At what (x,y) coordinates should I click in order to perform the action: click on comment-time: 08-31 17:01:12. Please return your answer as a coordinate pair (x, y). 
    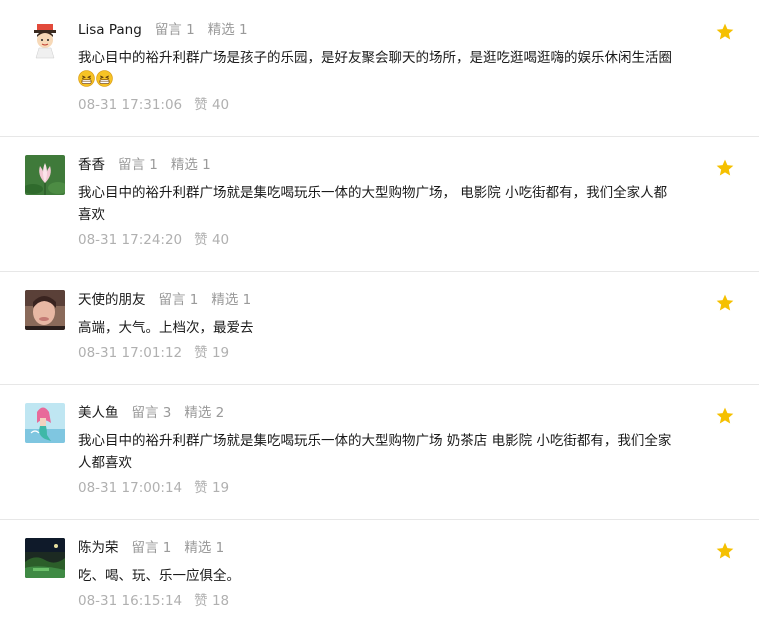
    Looking at the image, I should click on (130, 353).